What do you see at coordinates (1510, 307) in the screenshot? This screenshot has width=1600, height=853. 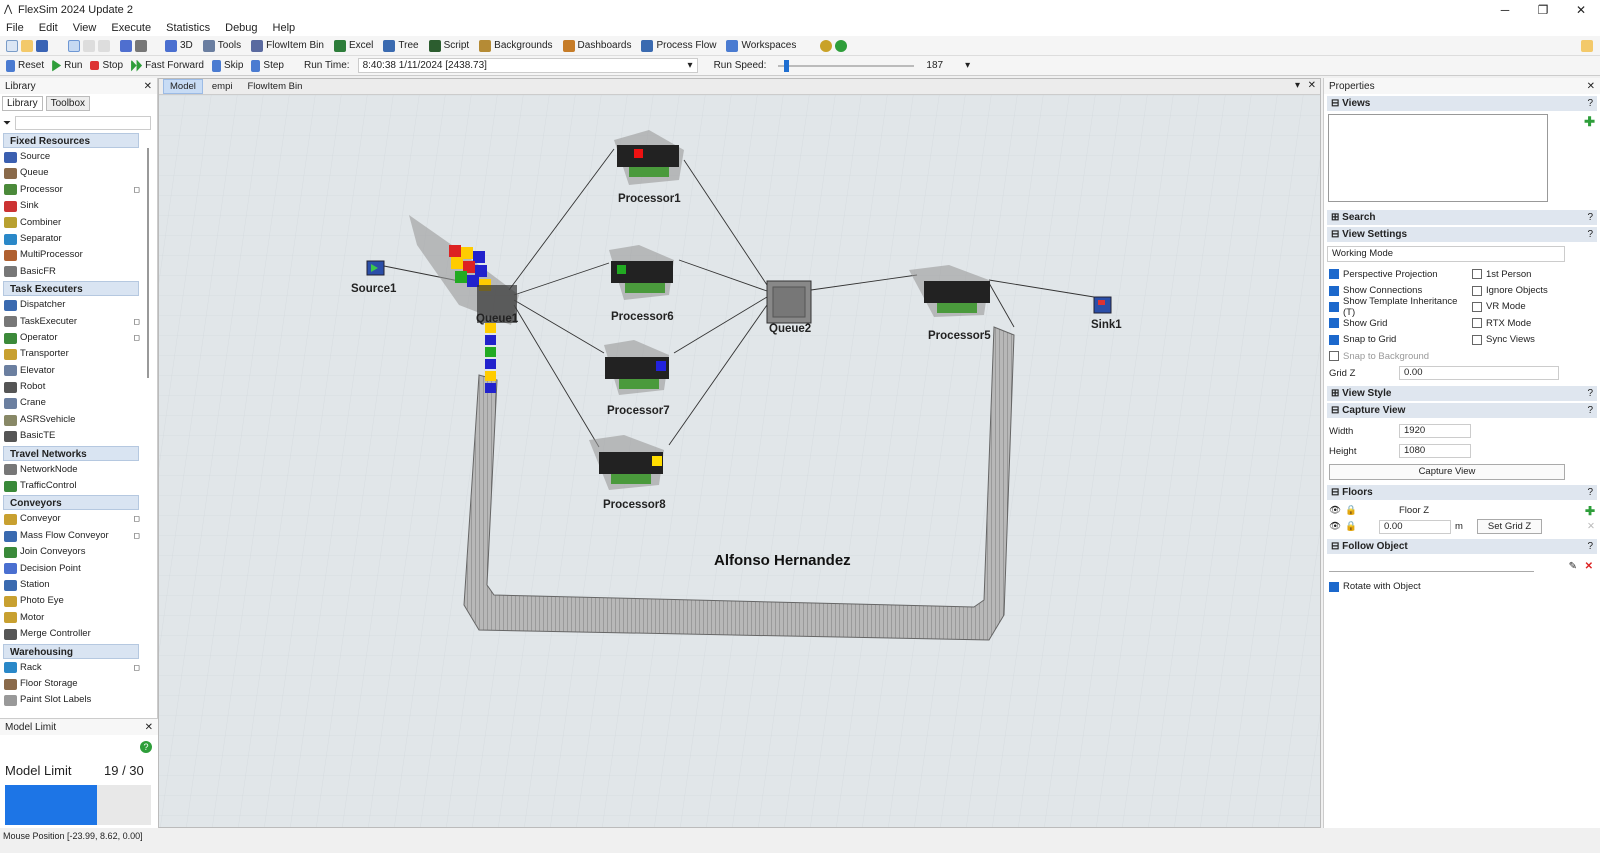 I see `checkbox-vr-mode: VR Mode` at bounding box center [1510, 307].